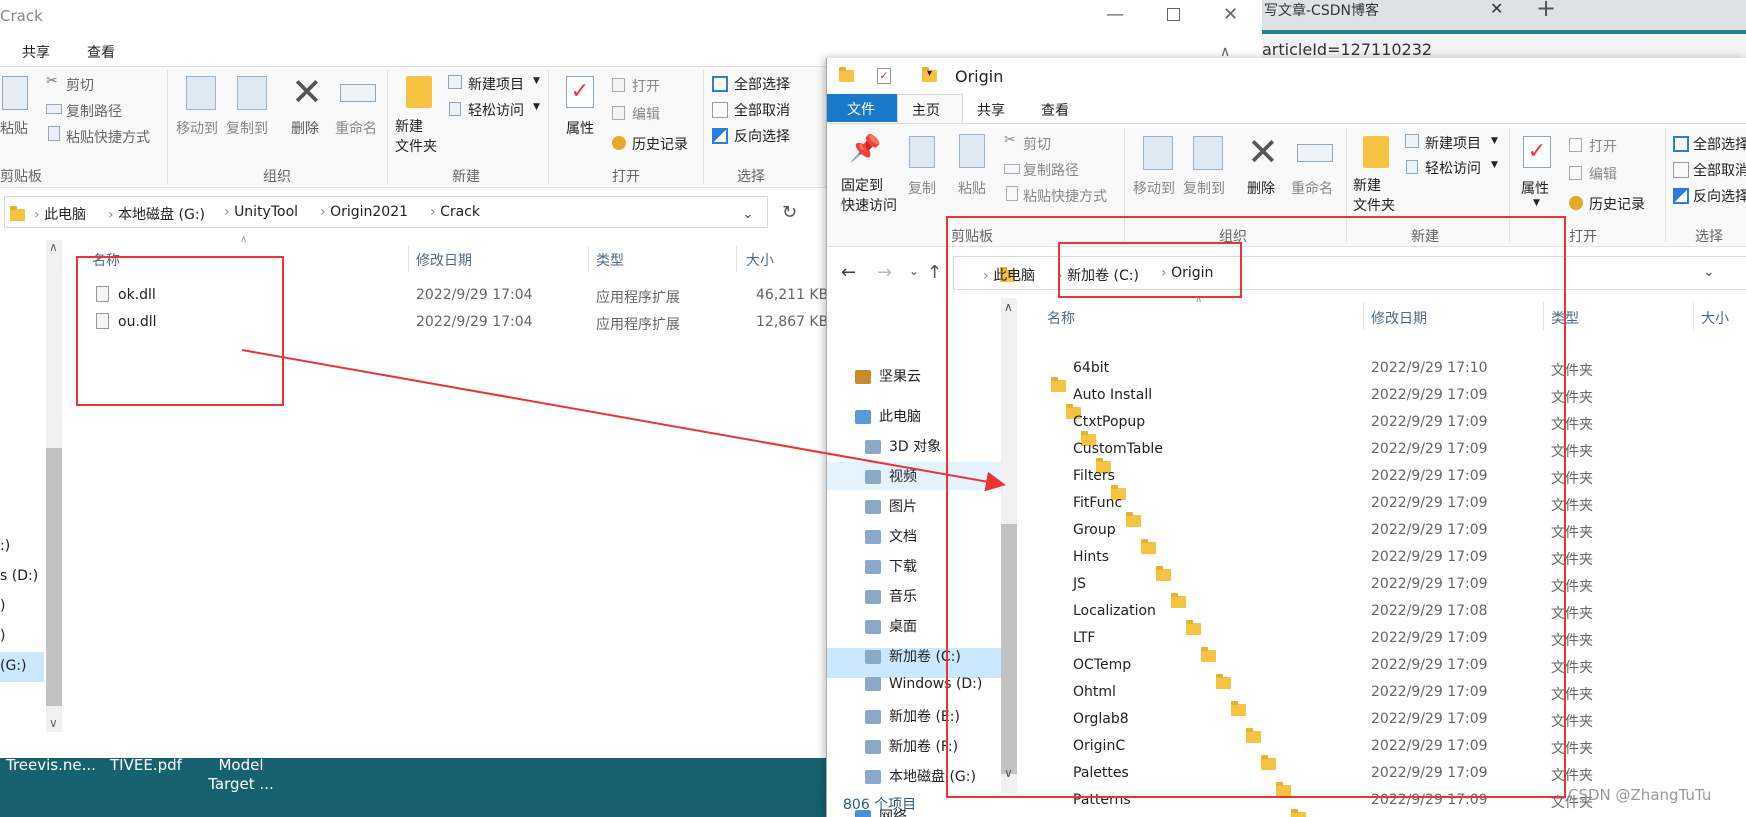  Describe the element at coordinates (1640, 795) in the screenshot. I see `watermark: CSDN @ZhangTuTu` at that location.